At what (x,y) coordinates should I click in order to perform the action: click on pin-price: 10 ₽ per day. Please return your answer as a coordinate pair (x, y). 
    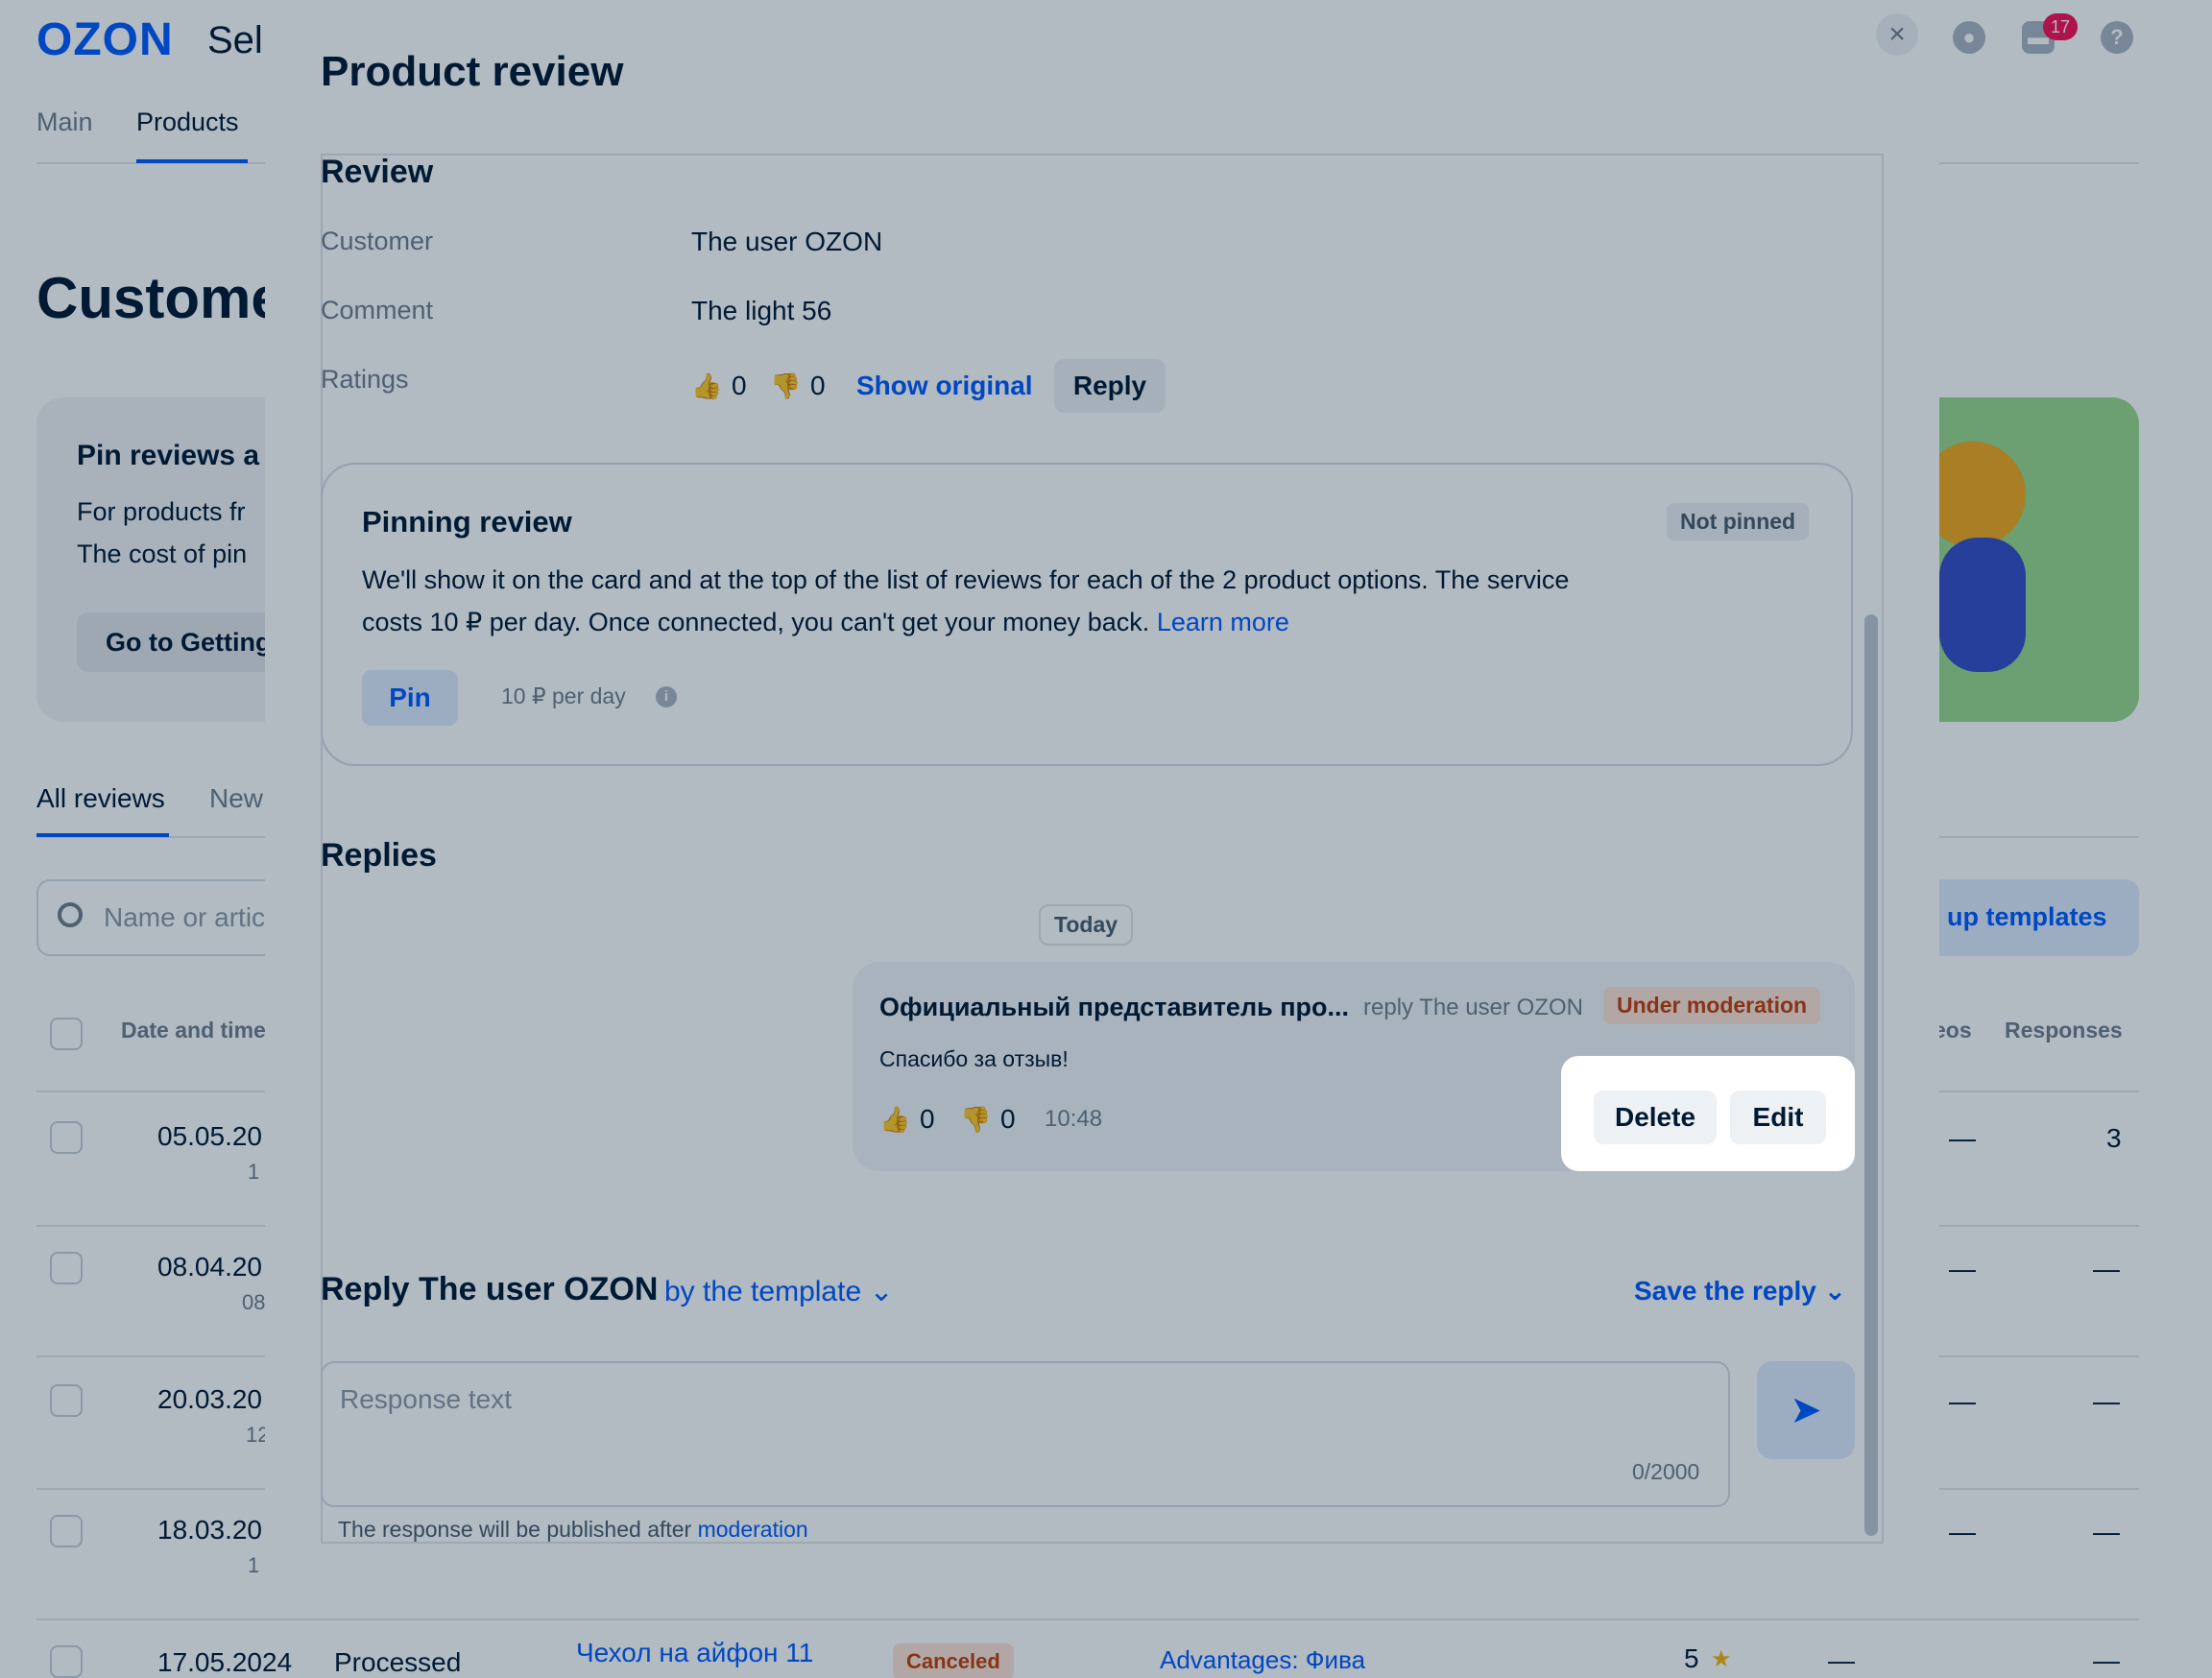
    Looking at the image, I should click on (563, 695).